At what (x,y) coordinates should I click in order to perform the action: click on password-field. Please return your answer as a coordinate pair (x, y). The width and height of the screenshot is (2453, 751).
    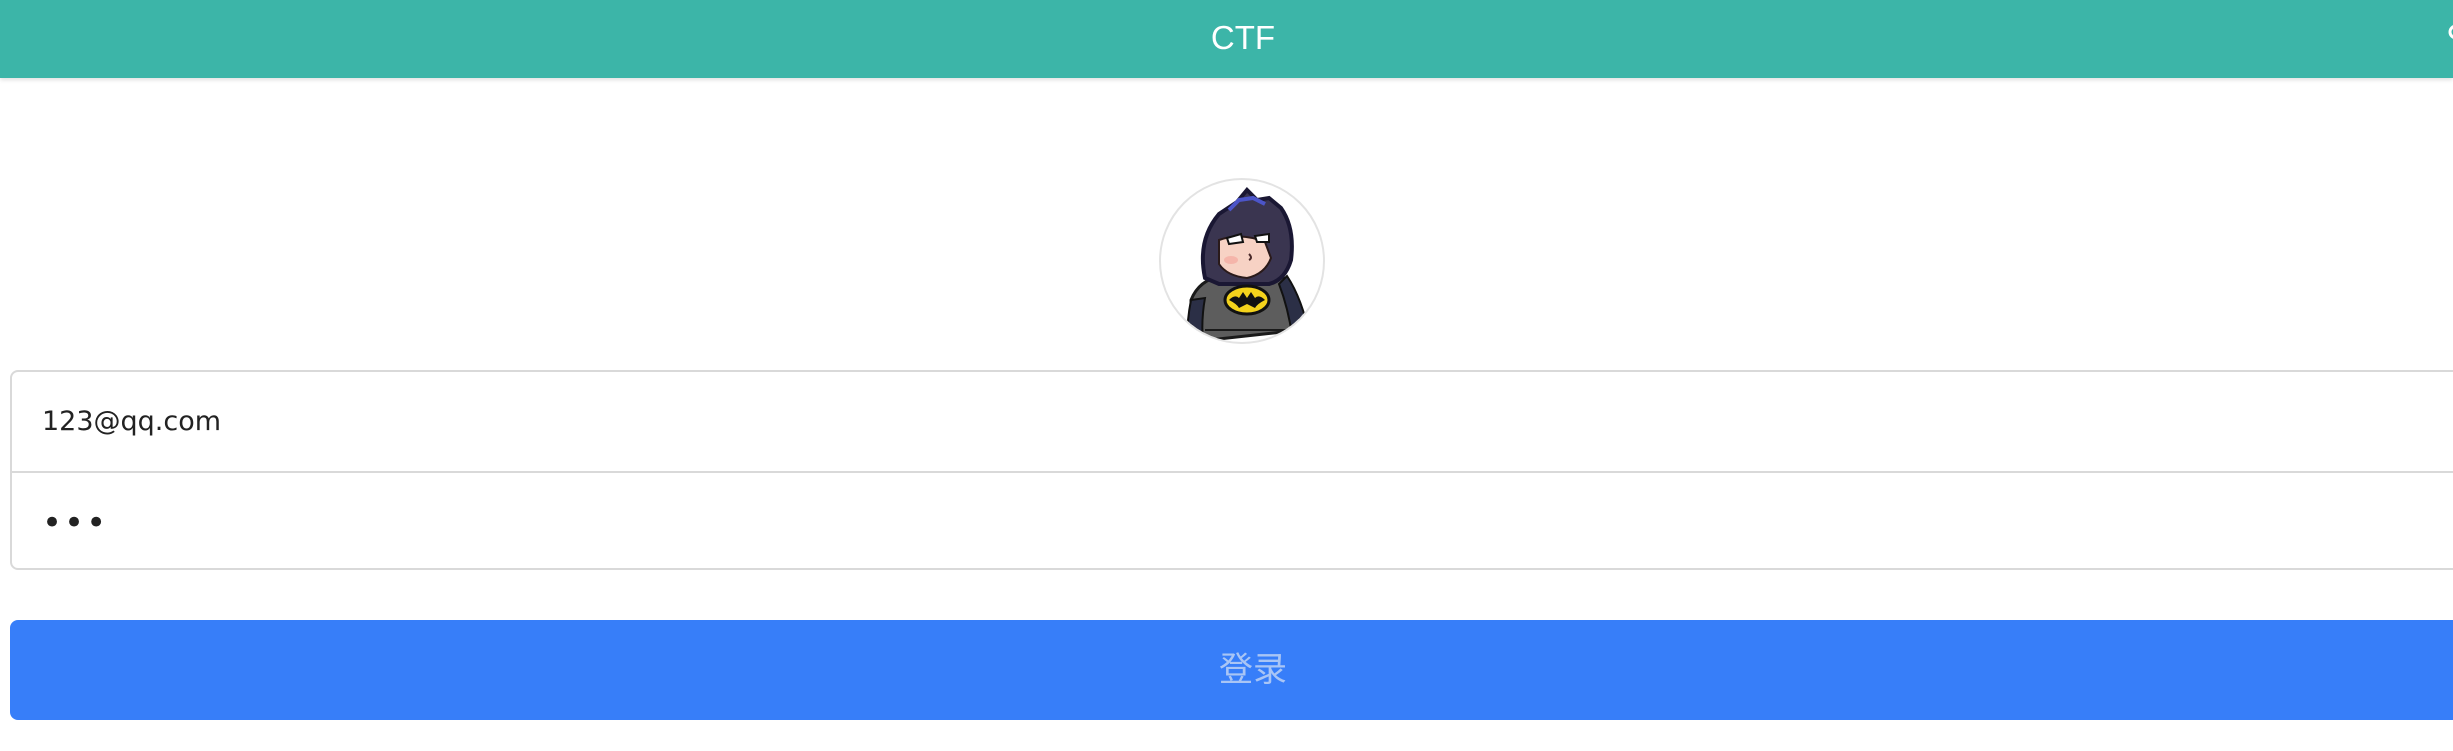
    Looking at the image, I should click on (1232, 522).